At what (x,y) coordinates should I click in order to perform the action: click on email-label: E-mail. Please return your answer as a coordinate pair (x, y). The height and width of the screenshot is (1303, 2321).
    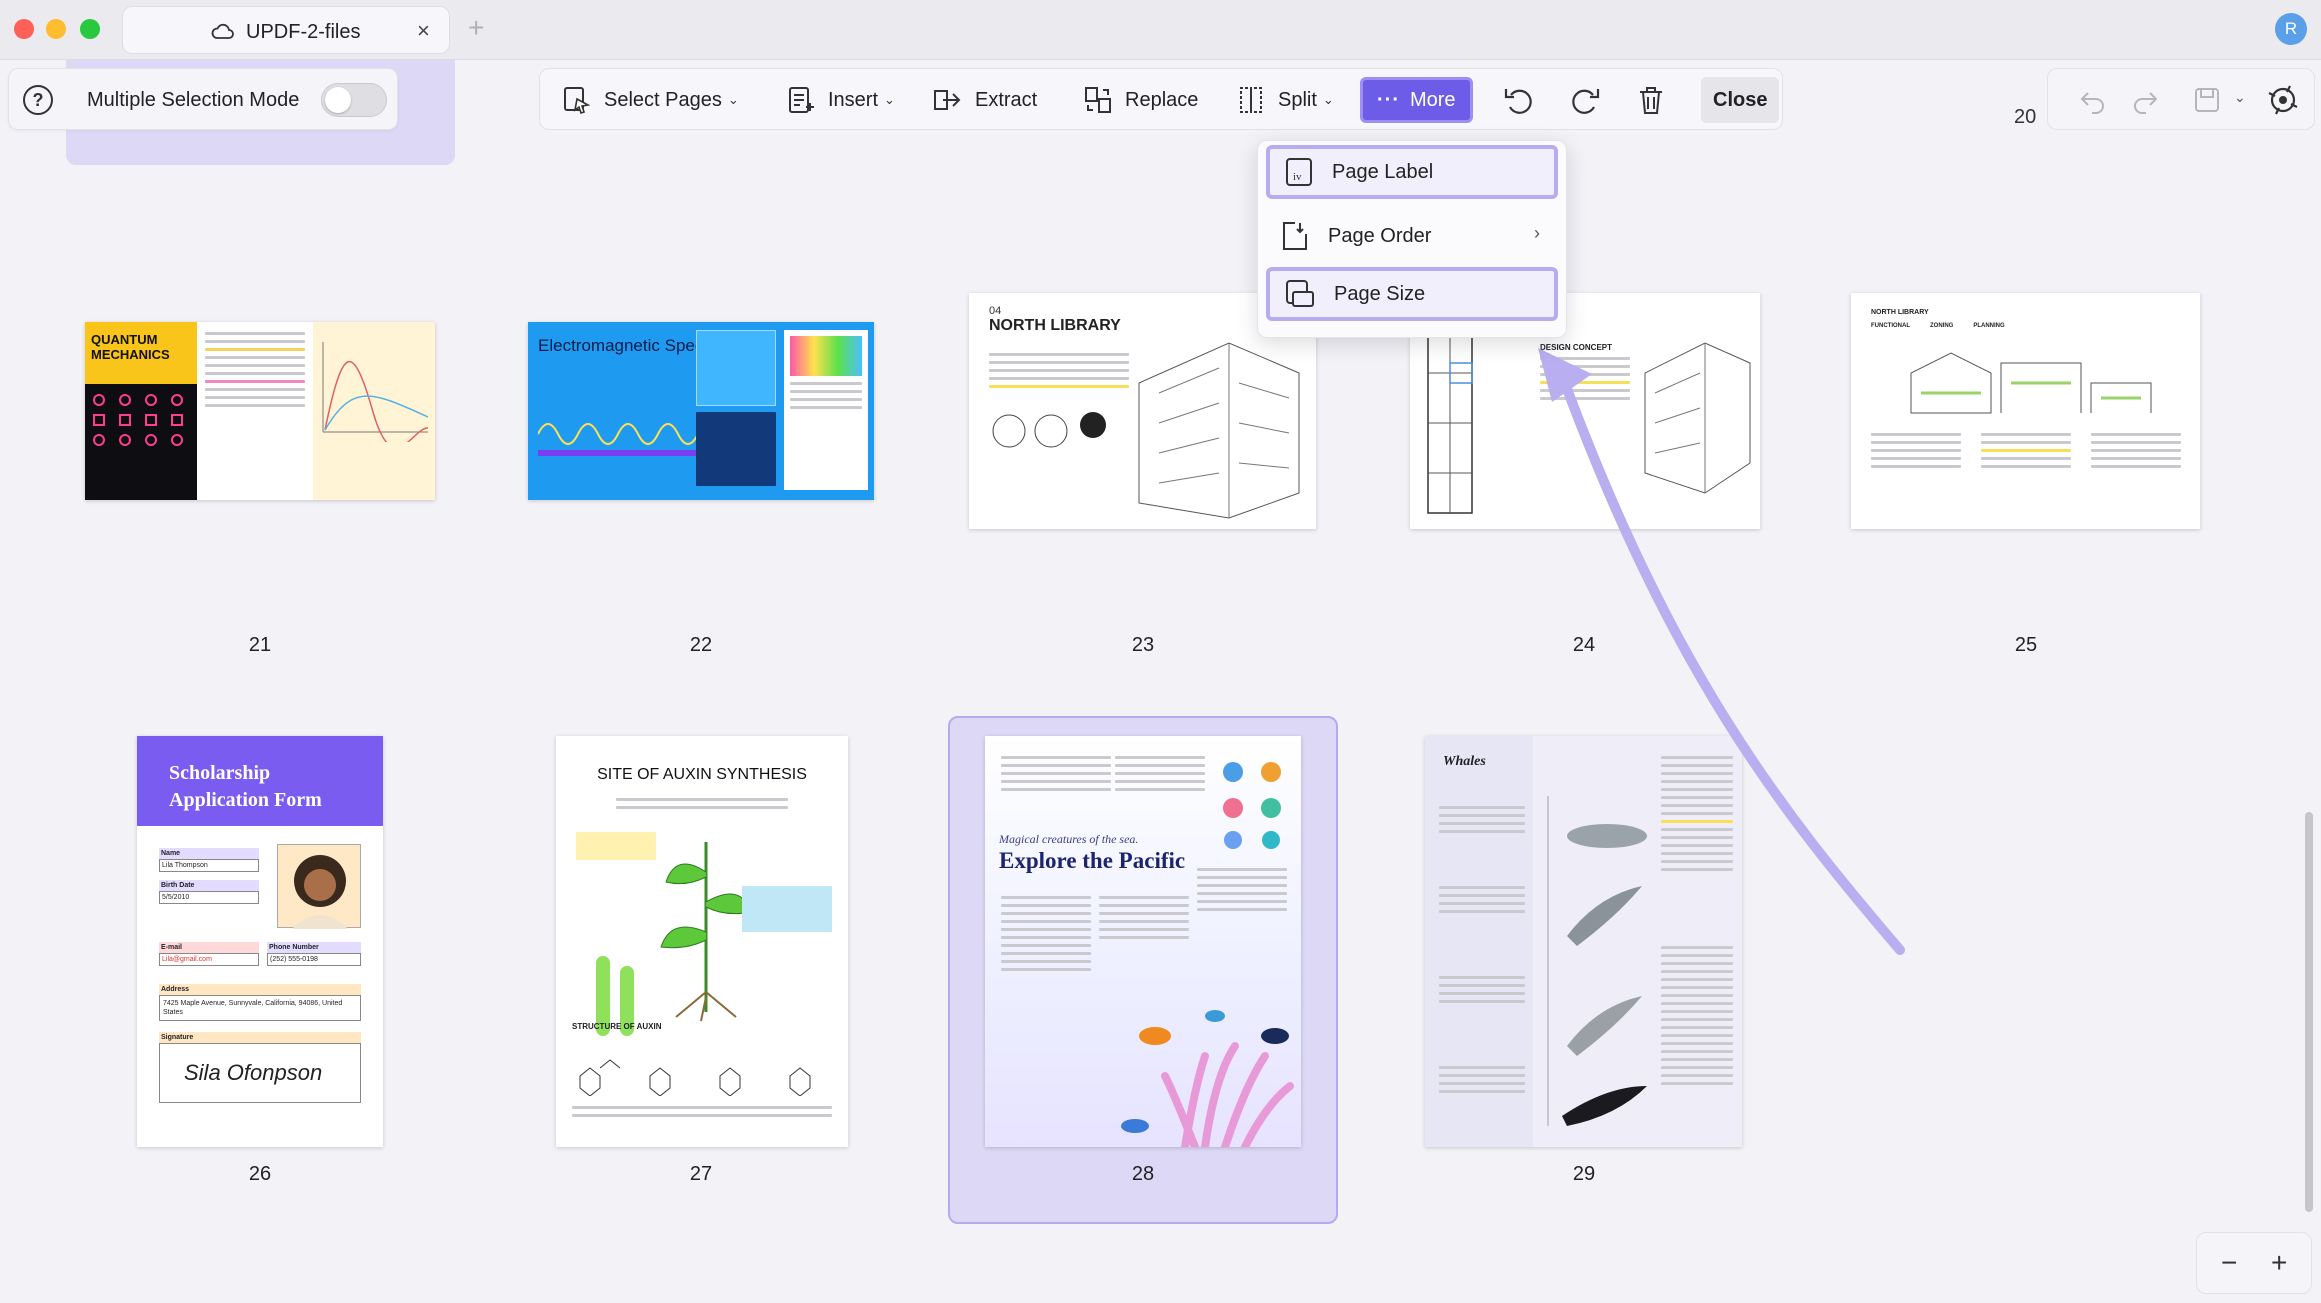
    Looking at the image, I should click on (209, 947).